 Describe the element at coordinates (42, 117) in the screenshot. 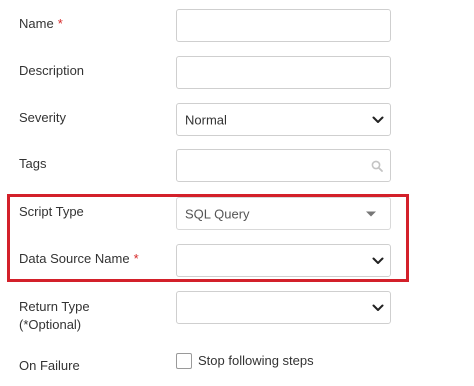

I see `severity-label: Severity` at that location.